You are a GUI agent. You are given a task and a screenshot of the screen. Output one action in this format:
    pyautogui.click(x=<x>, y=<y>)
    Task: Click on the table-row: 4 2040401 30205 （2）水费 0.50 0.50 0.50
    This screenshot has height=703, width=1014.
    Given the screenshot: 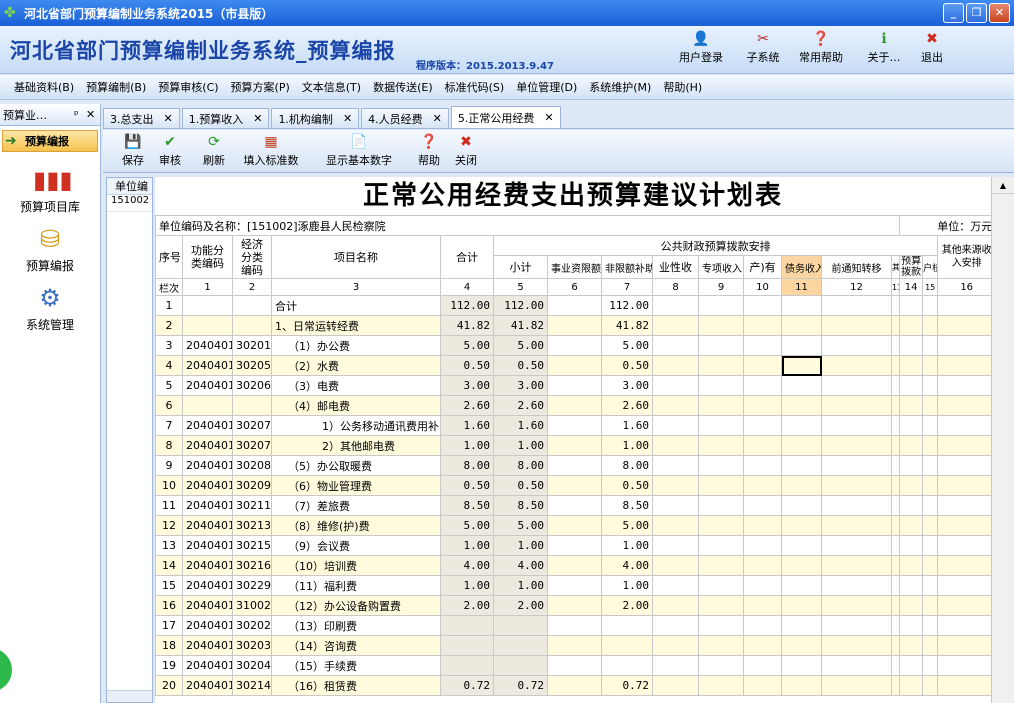 What is the action you would take?
    pyautogui.click(x=573, y=365)
    